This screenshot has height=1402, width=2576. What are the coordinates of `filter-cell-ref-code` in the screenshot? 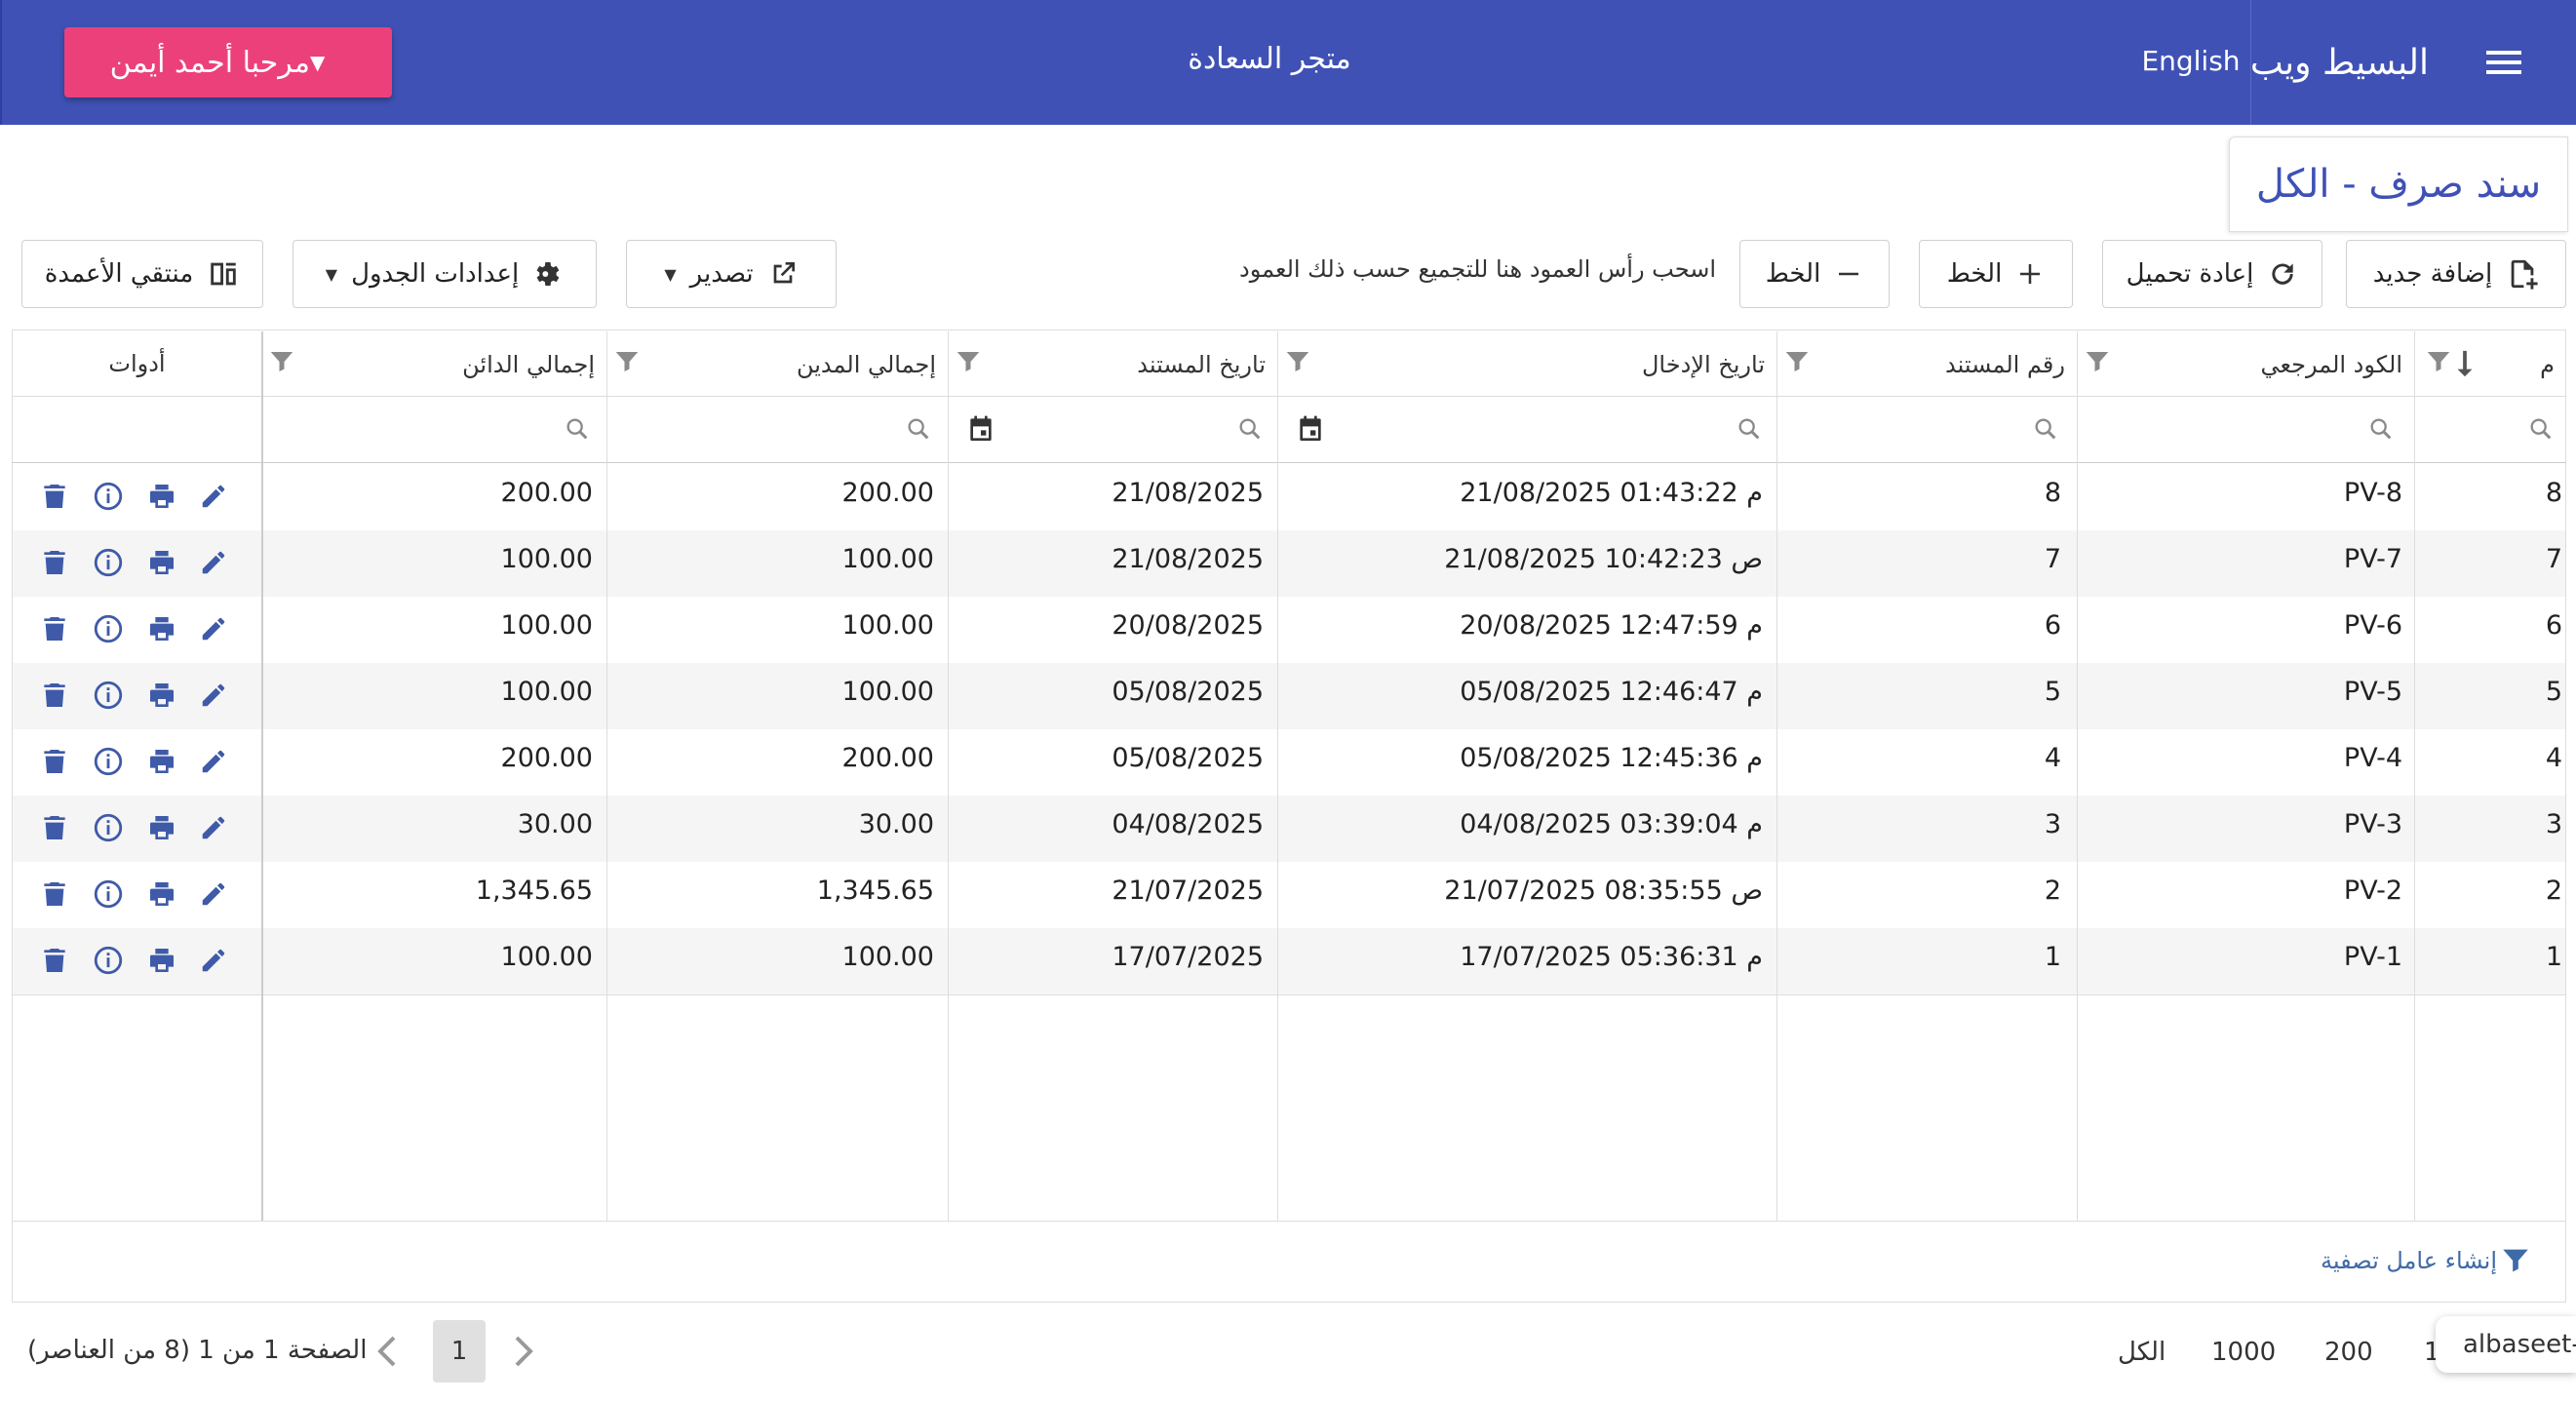 It's located at (2245, 429).